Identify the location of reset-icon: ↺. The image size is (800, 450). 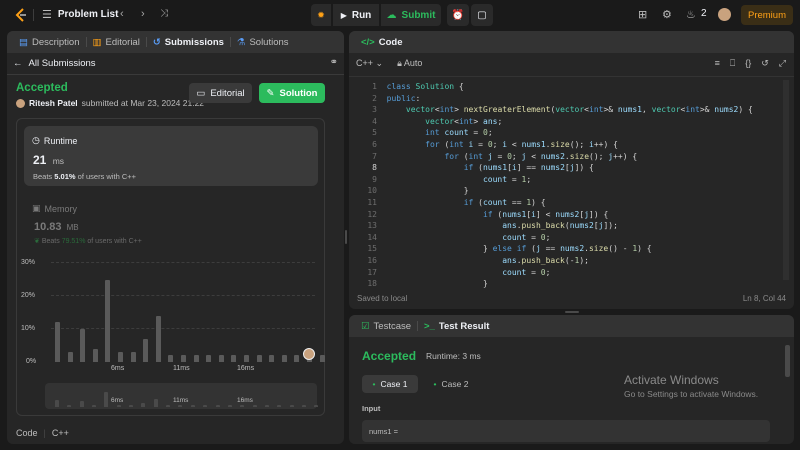
(765, 63).